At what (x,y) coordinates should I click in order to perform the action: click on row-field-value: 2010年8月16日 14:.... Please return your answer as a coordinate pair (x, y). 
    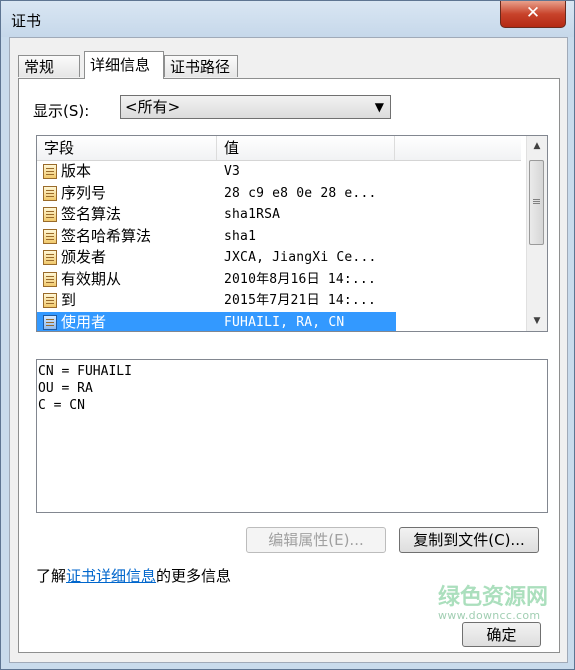
    Looking at the image, I should click on (300, 279).